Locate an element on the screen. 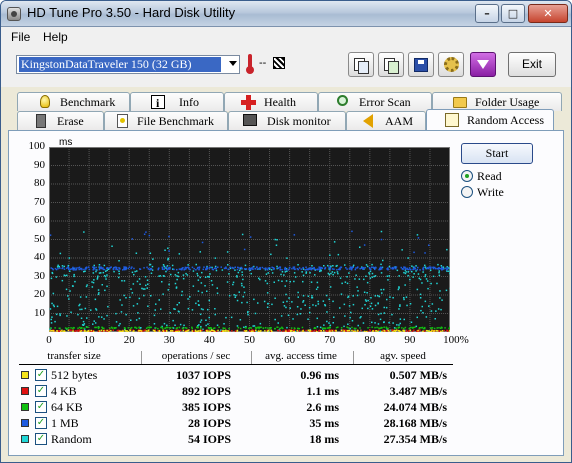 This screenshot has height=463, width=572. y-tick-label: 90 is located at coordinates (39, 164).